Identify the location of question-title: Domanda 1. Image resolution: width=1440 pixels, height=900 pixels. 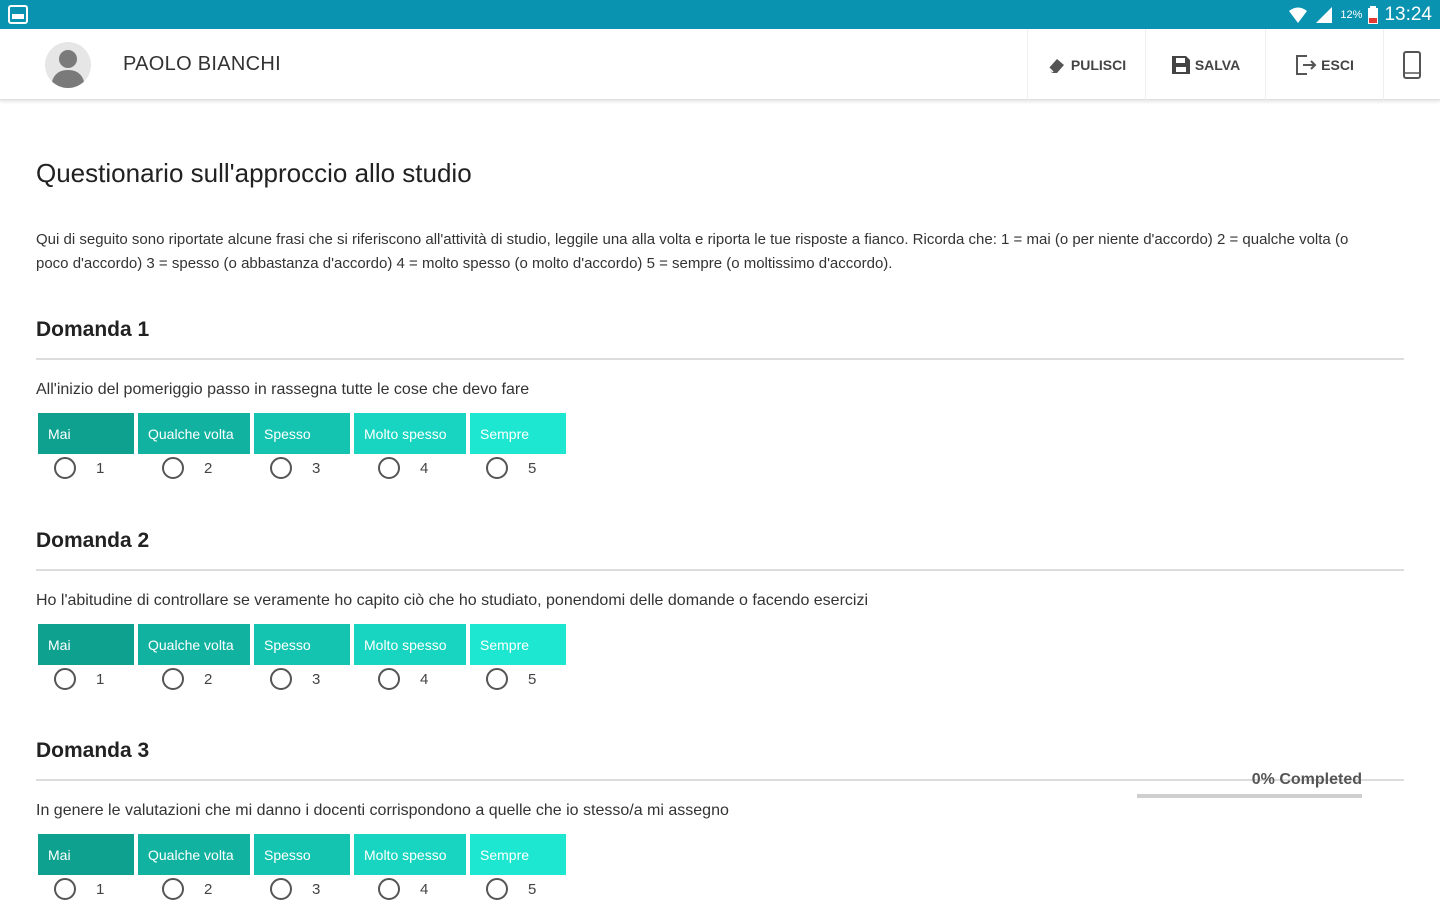
(93, 329).